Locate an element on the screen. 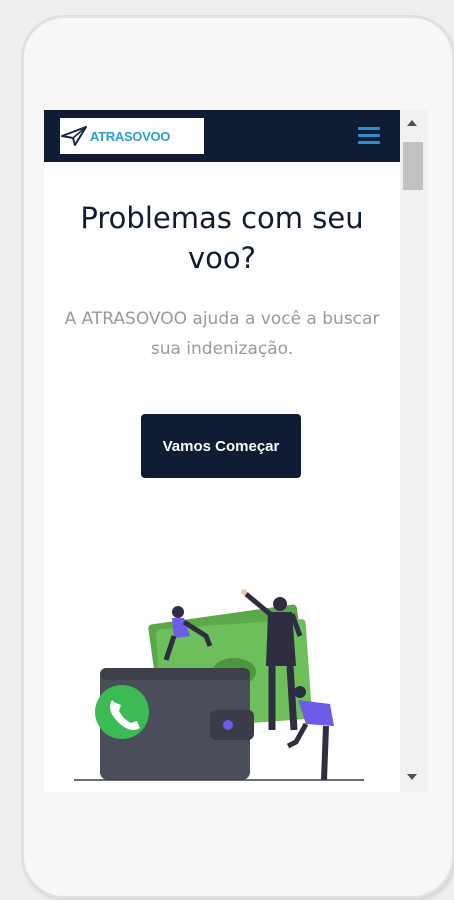 This screenshot has height=900, width=454. start-button: Vamos Começar is located at coordinates (221, 446).